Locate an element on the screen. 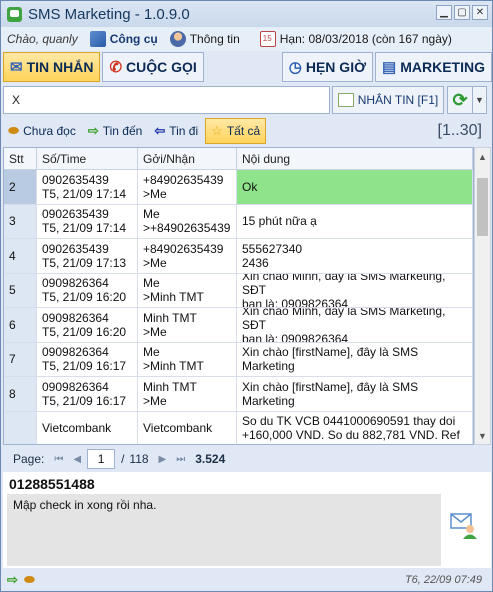  scrollbar-thumb is located at coordinates (482, 207).